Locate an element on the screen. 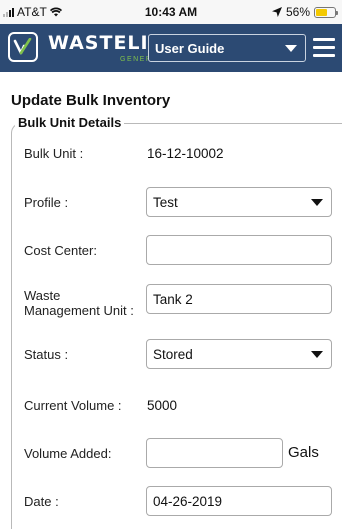 This screenshot has width=342, height=529. status-right: 56% is located at coordinates (304, 12).